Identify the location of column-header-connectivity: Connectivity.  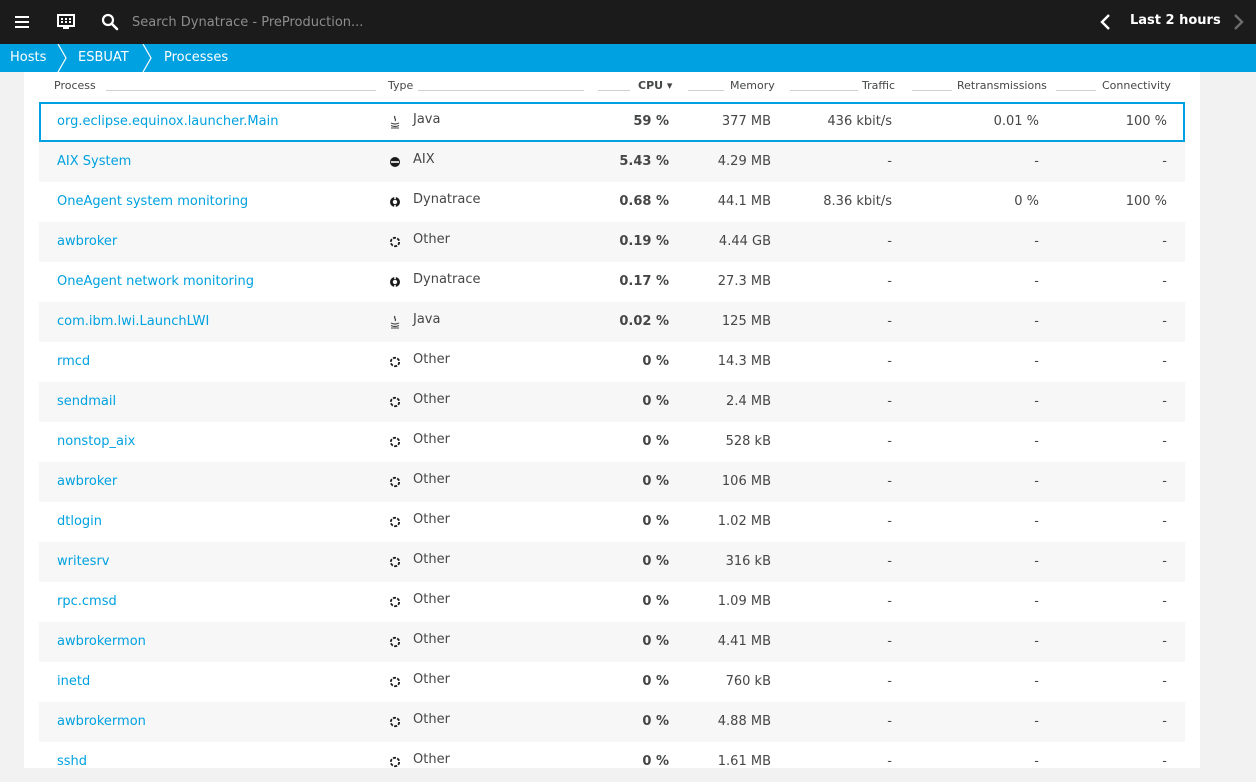
(1136, 85).